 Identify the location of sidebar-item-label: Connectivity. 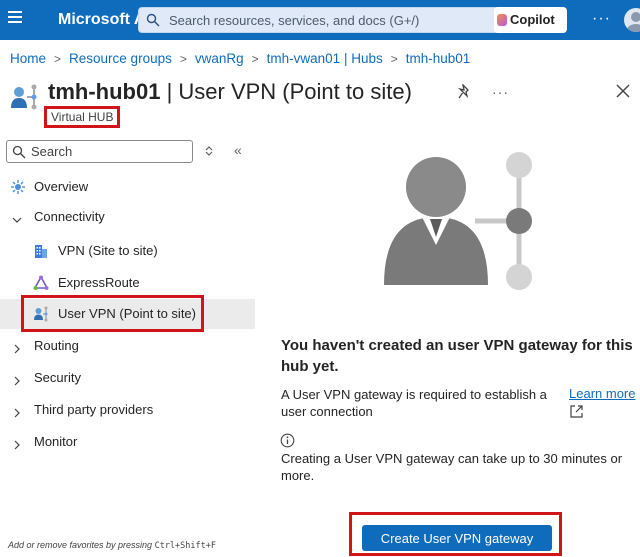
(69, 216).